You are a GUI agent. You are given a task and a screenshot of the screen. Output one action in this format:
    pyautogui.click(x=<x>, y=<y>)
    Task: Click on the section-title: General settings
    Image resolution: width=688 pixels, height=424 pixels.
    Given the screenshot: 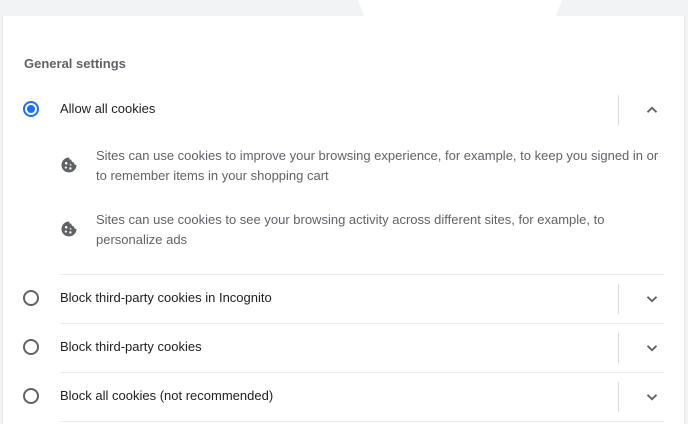 What is the action you would take?
    pyautogui.click(x=75, y=63)
    